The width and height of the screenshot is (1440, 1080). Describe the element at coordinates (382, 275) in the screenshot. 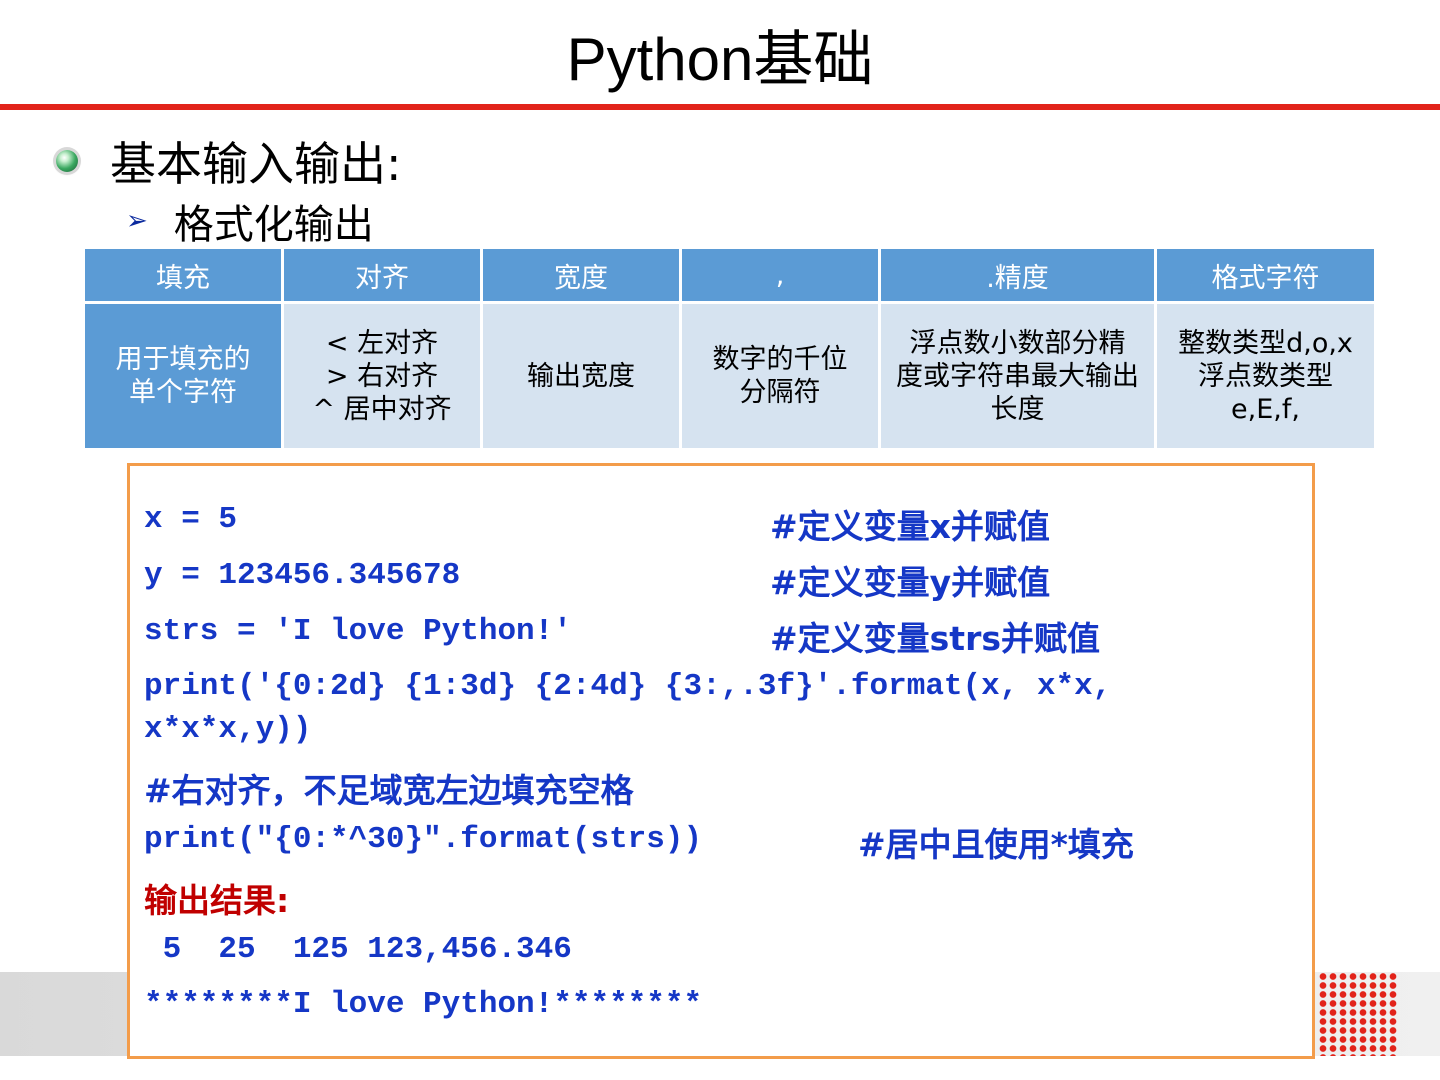

I see `header-align: 对齐` at that location.